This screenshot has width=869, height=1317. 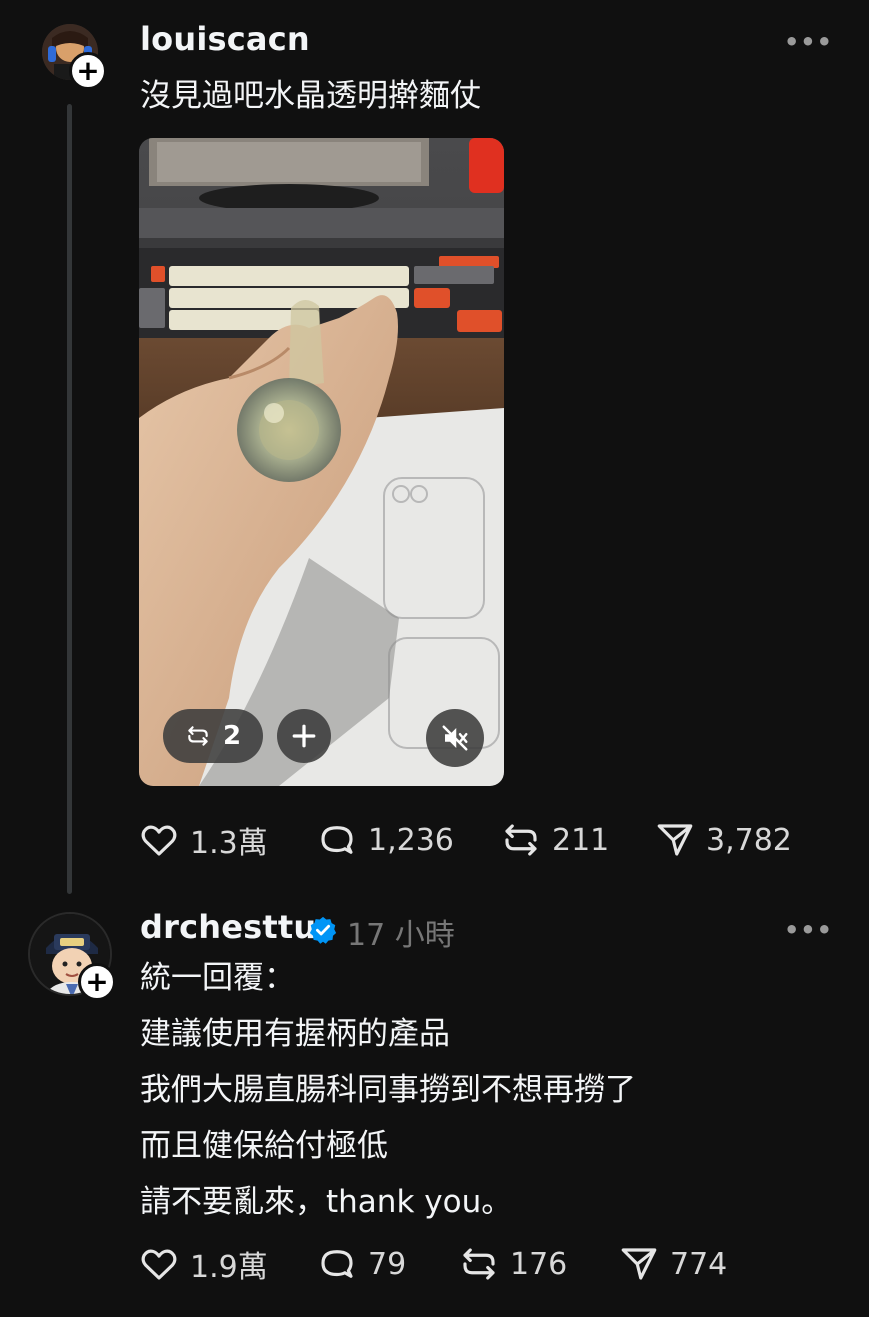 I want to click on mute-button, so click(x=455, y=738).